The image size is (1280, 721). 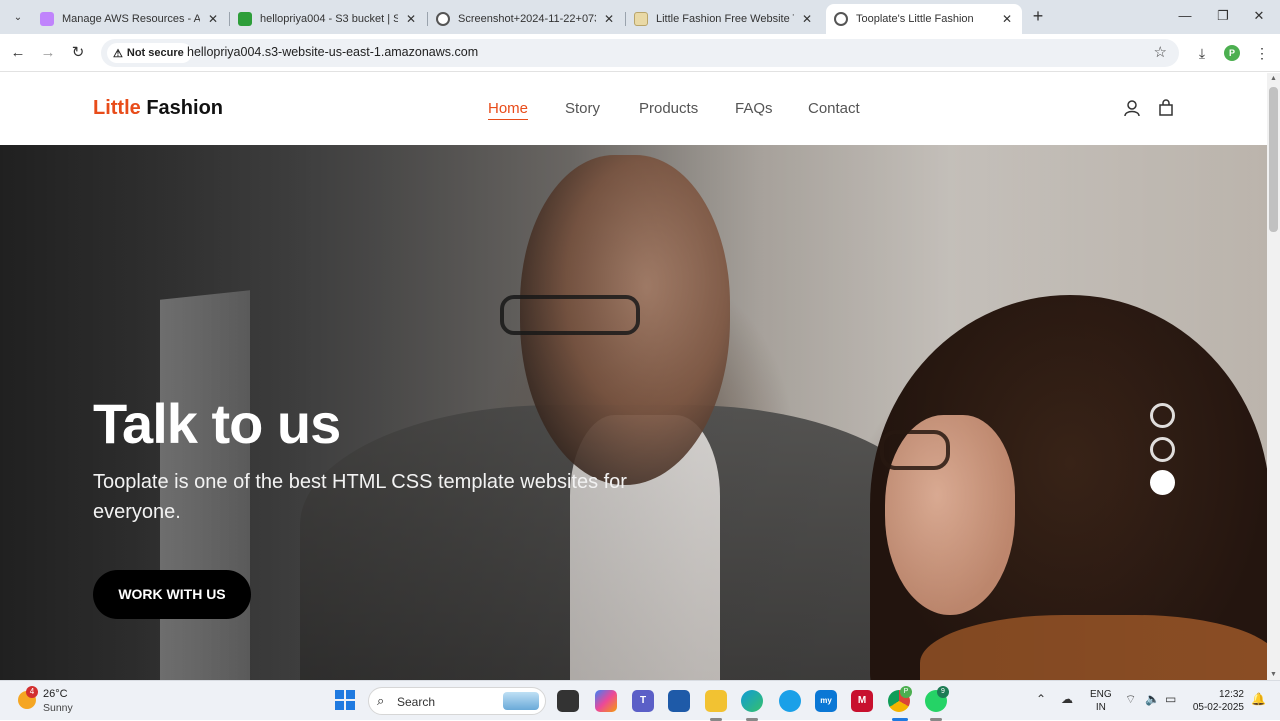 What do you see at coordinates (55, 694) in the screenshot?
I see `weather-temperature: 26°C` at bounding box center [55, 694].